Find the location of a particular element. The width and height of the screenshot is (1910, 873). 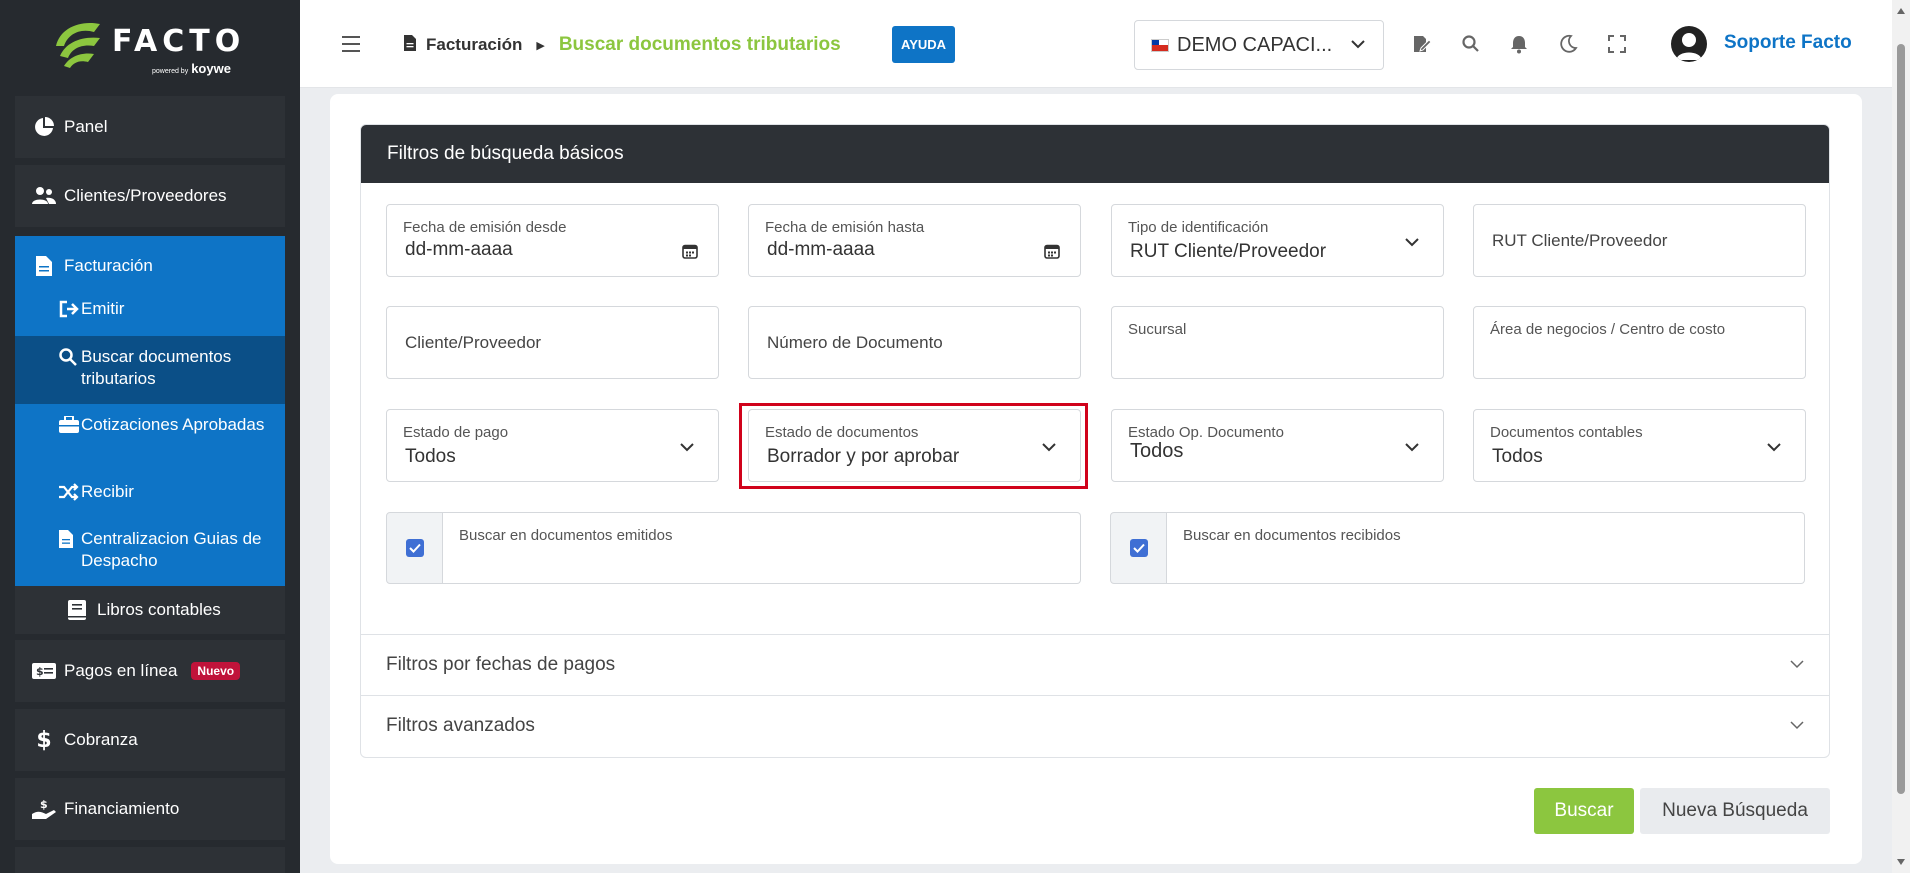

sucursal-select: Sucursal is located at coordinates (1277, 342).